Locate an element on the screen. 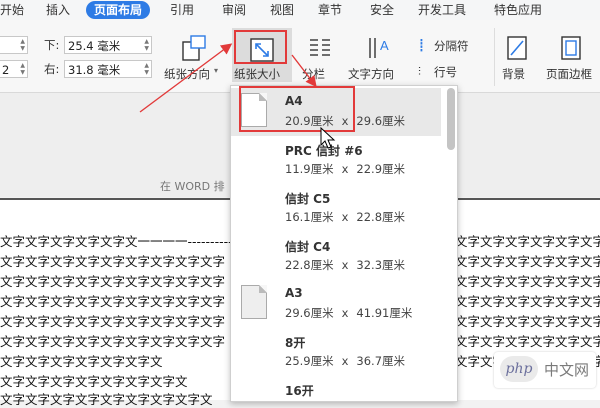  tab-references: 引用 is located at coordinates (182, 10).